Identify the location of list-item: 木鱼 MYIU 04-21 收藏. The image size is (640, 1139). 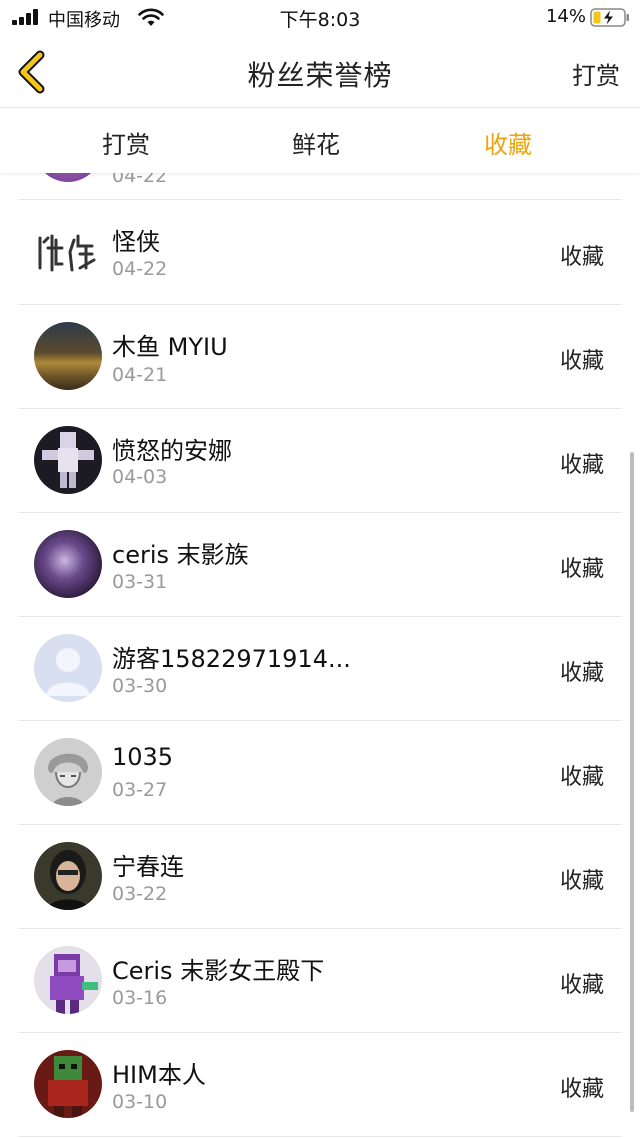
(320, 357).